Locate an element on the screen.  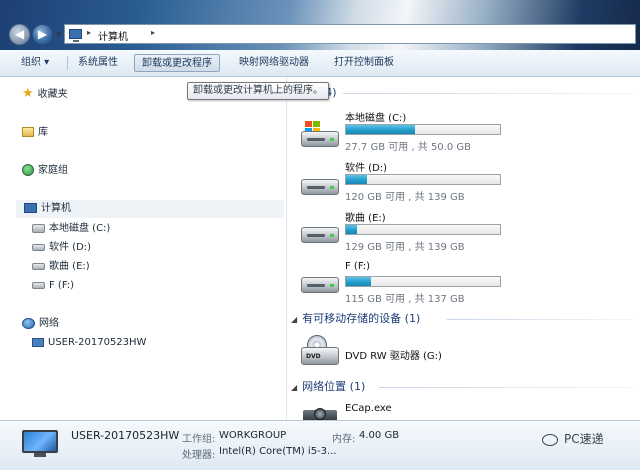
dvd-drive-name: DVD RW 驱动器 (G:) is located at coordinates (393, 354).